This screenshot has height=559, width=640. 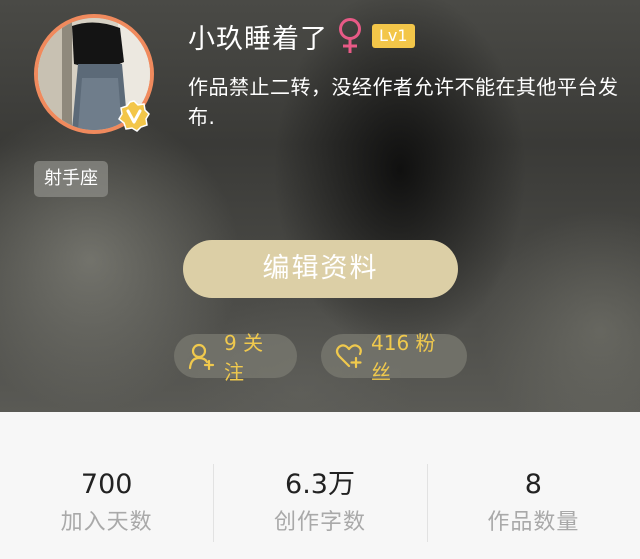 I want to click on username: 小玖睡着了, so click(x=258, y=39).